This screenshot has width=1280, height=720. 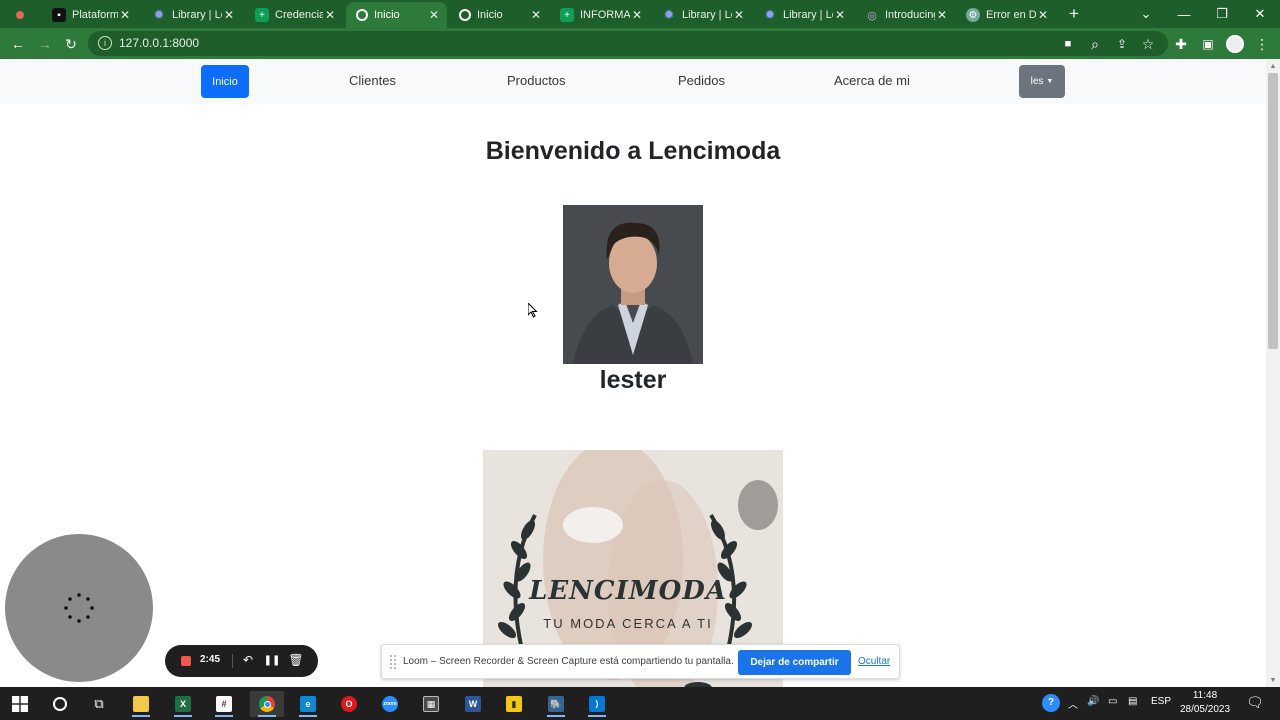 I want to click on task-view-icon: ⧉, so click(x=99, y=704).